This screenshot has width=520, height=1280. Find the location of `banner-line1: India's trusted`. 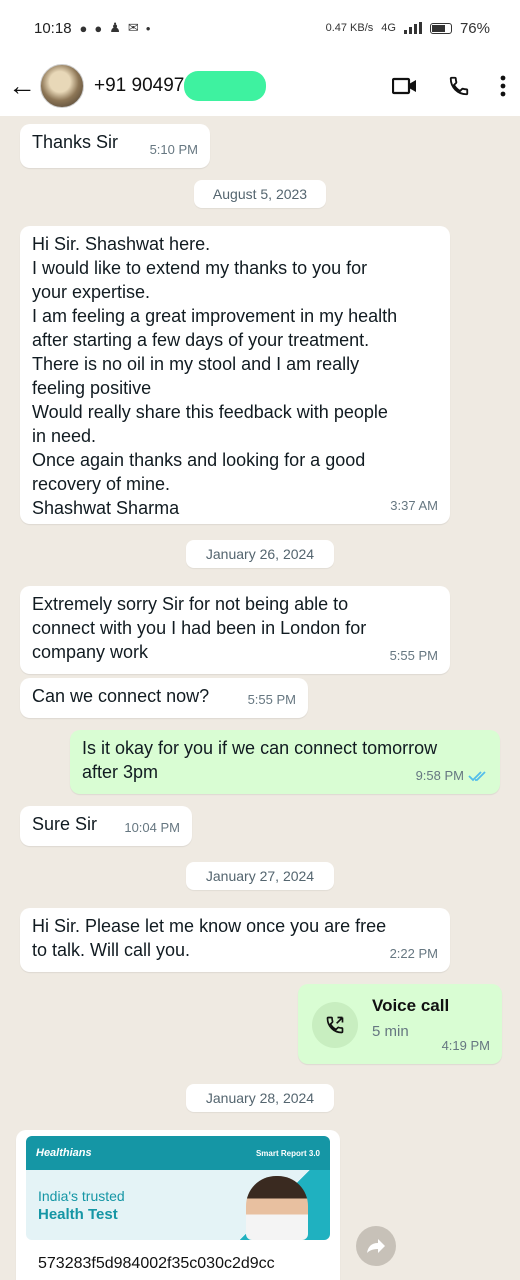

banner-line1: India's trusted is located at coordinates (81, 1196).